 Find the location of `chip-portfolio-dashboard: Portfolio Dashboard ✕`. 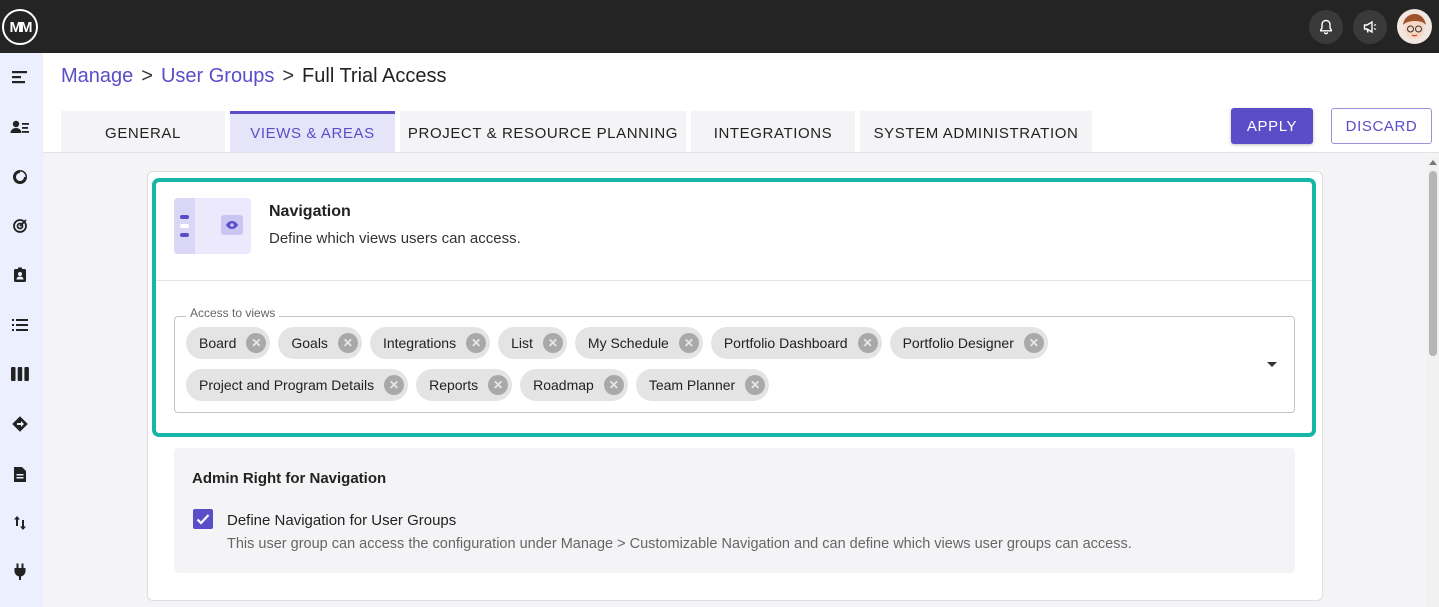

chip-portfolio-dashboard: Portfolio Dashboard ✕ is located at coordinates (796, 343).